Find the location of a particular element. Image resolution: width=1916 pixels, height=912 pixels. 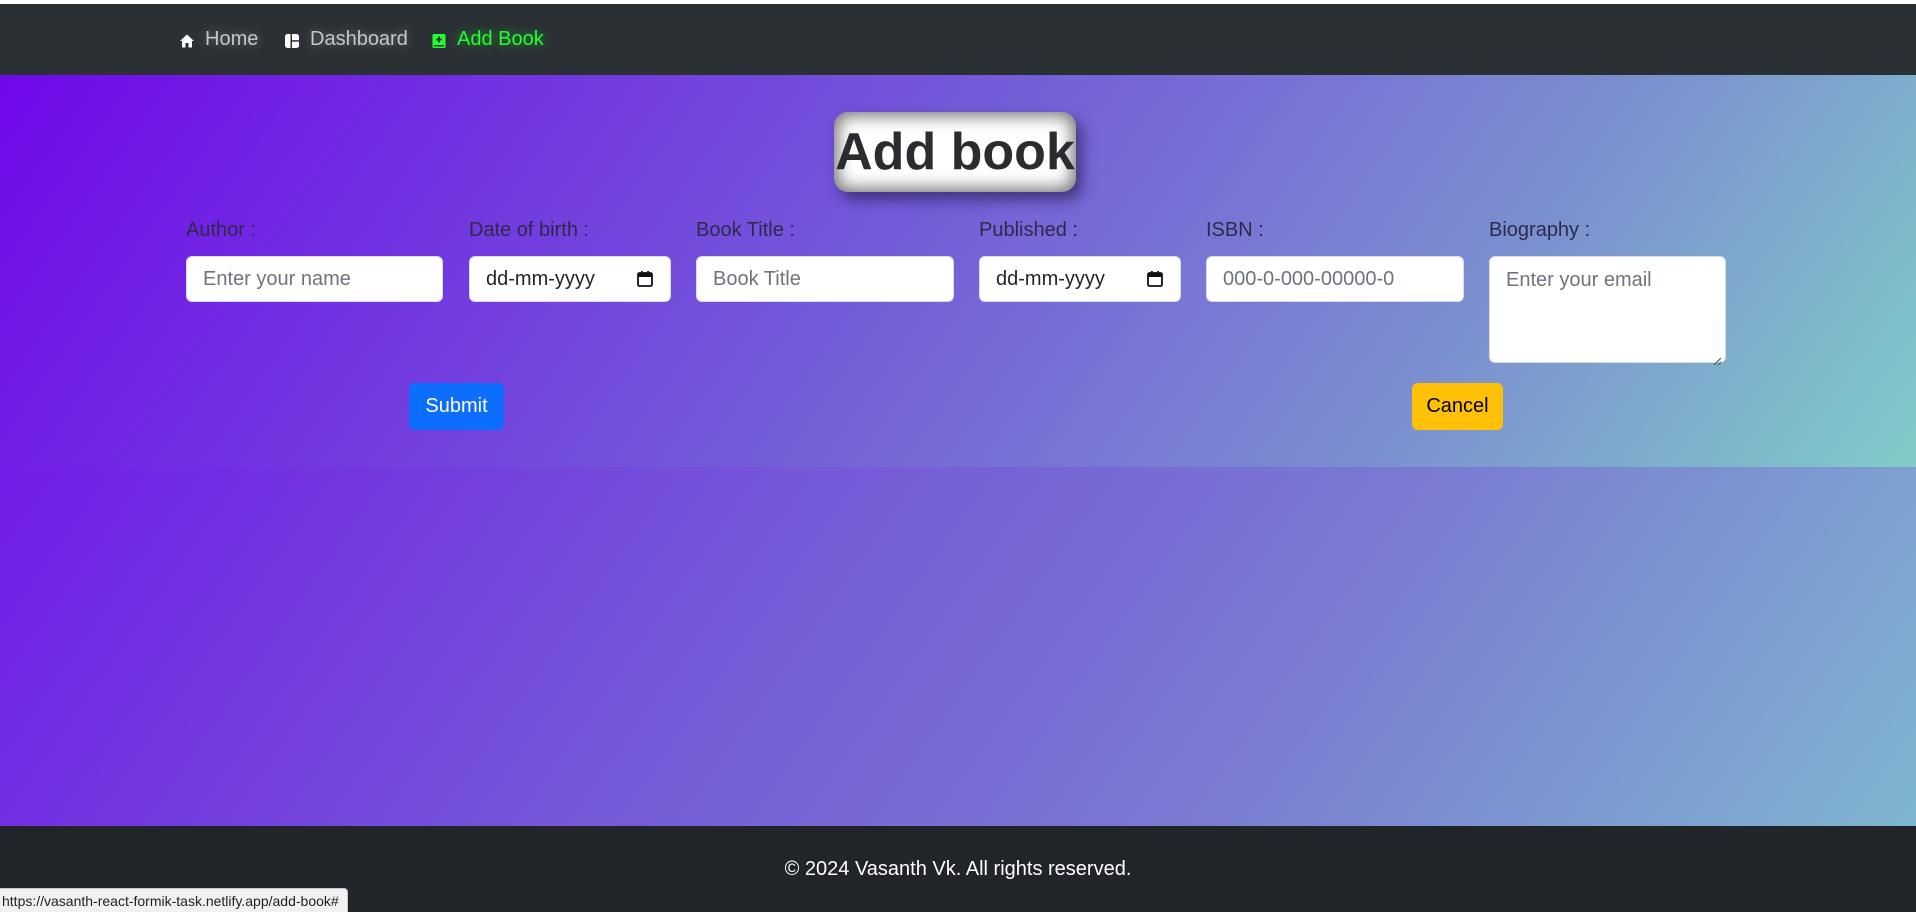

book-title-input: Book Title is located at coordinates (825, 279).